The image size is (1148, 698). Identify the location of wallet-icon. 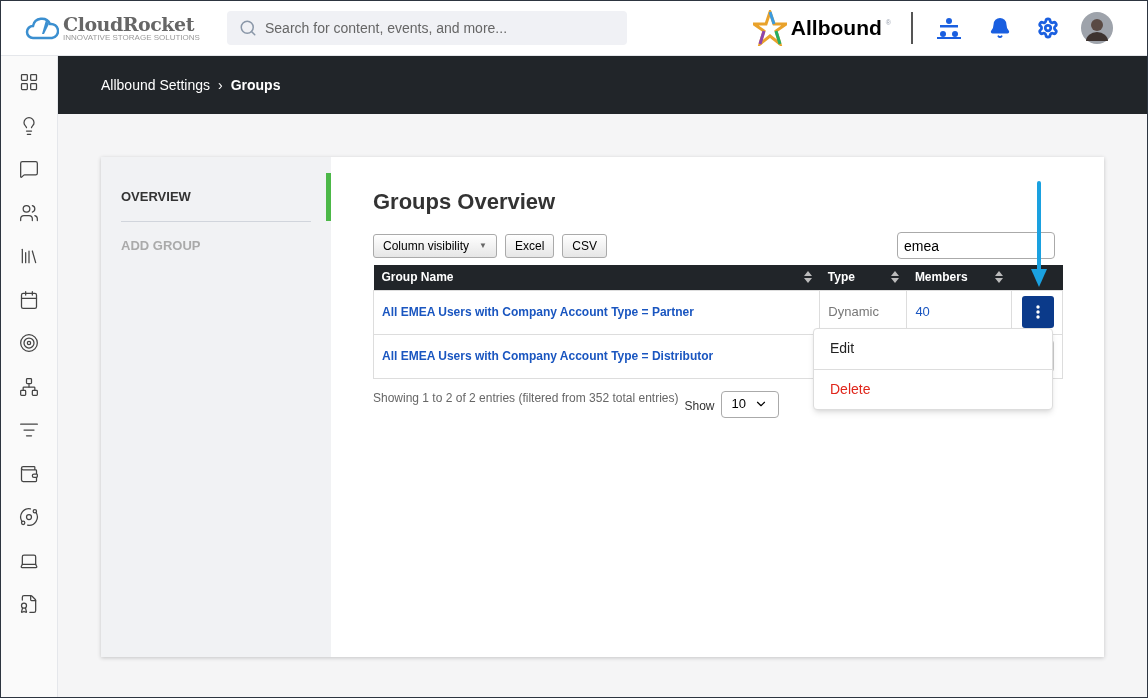
(29, 473).